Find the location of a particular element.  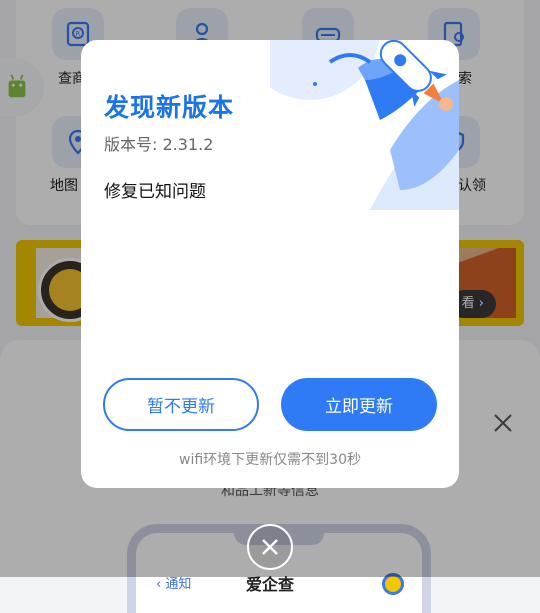

dismiss-dialog-button is located at coordinates (270, 547).